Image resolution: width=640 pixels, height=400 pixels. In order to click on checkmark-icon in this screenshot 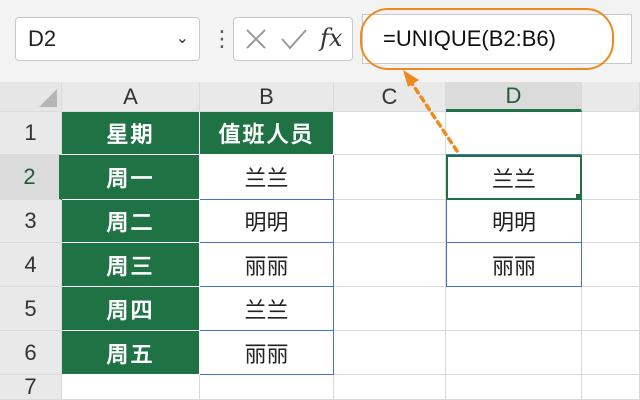, I will do `click(294, 39)`.